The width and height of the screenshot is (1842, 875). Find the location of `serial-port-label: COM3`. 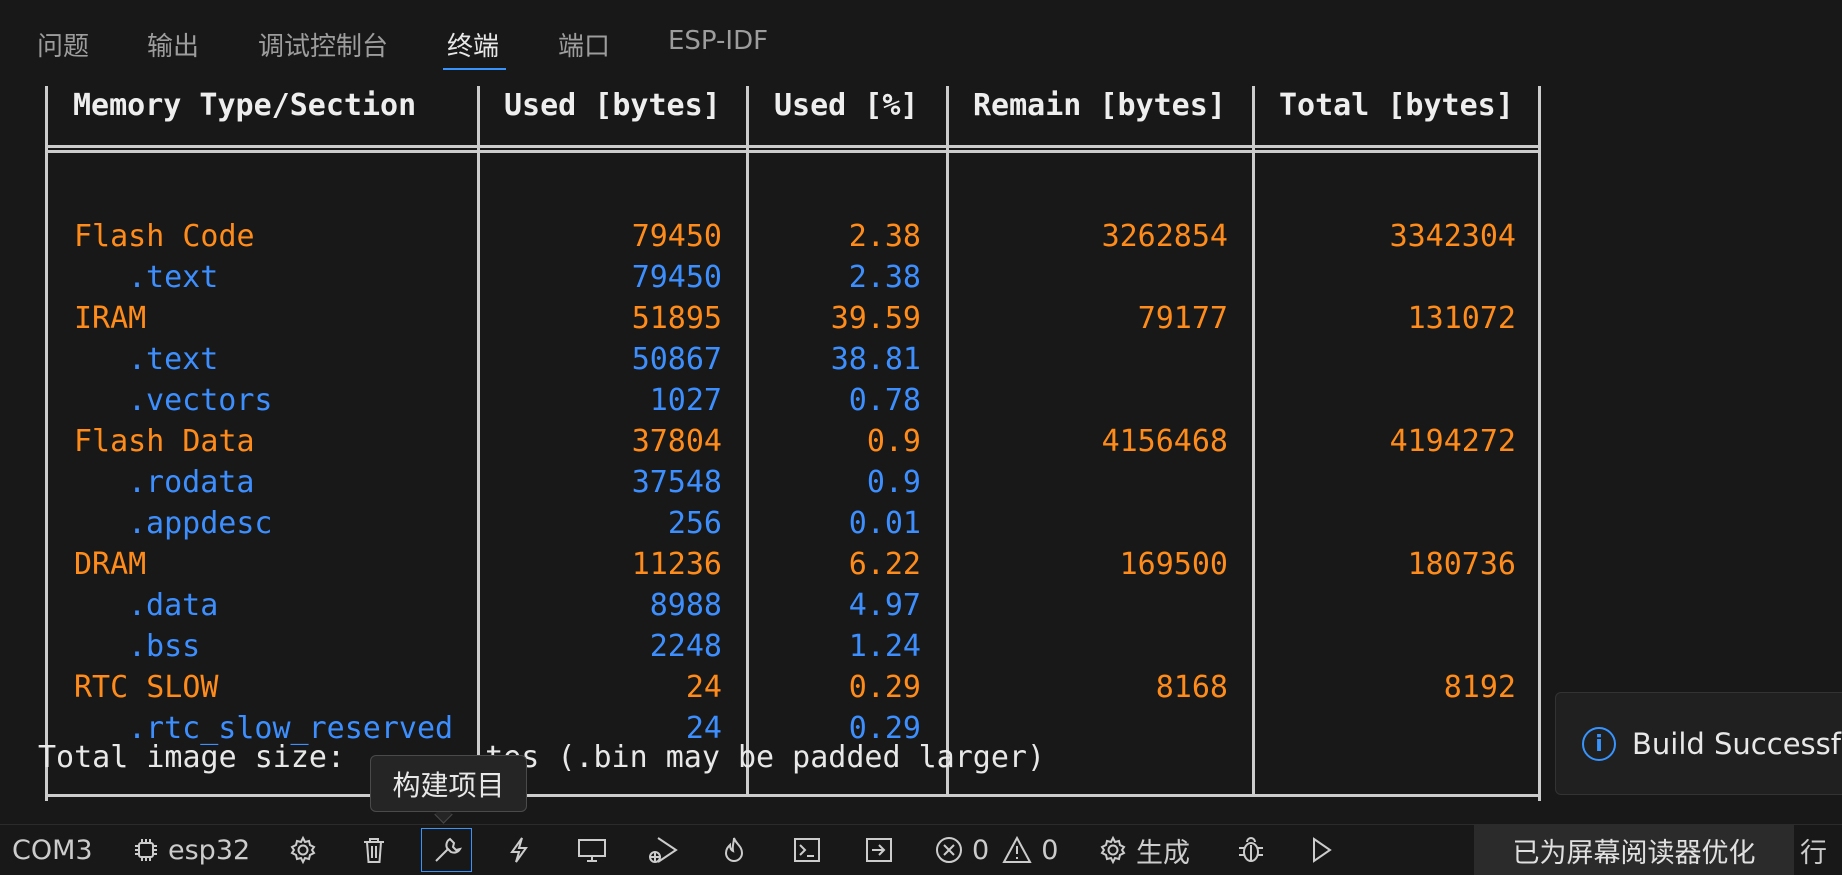

serial-port-label: COM3 is located at coordinates (52, 850).